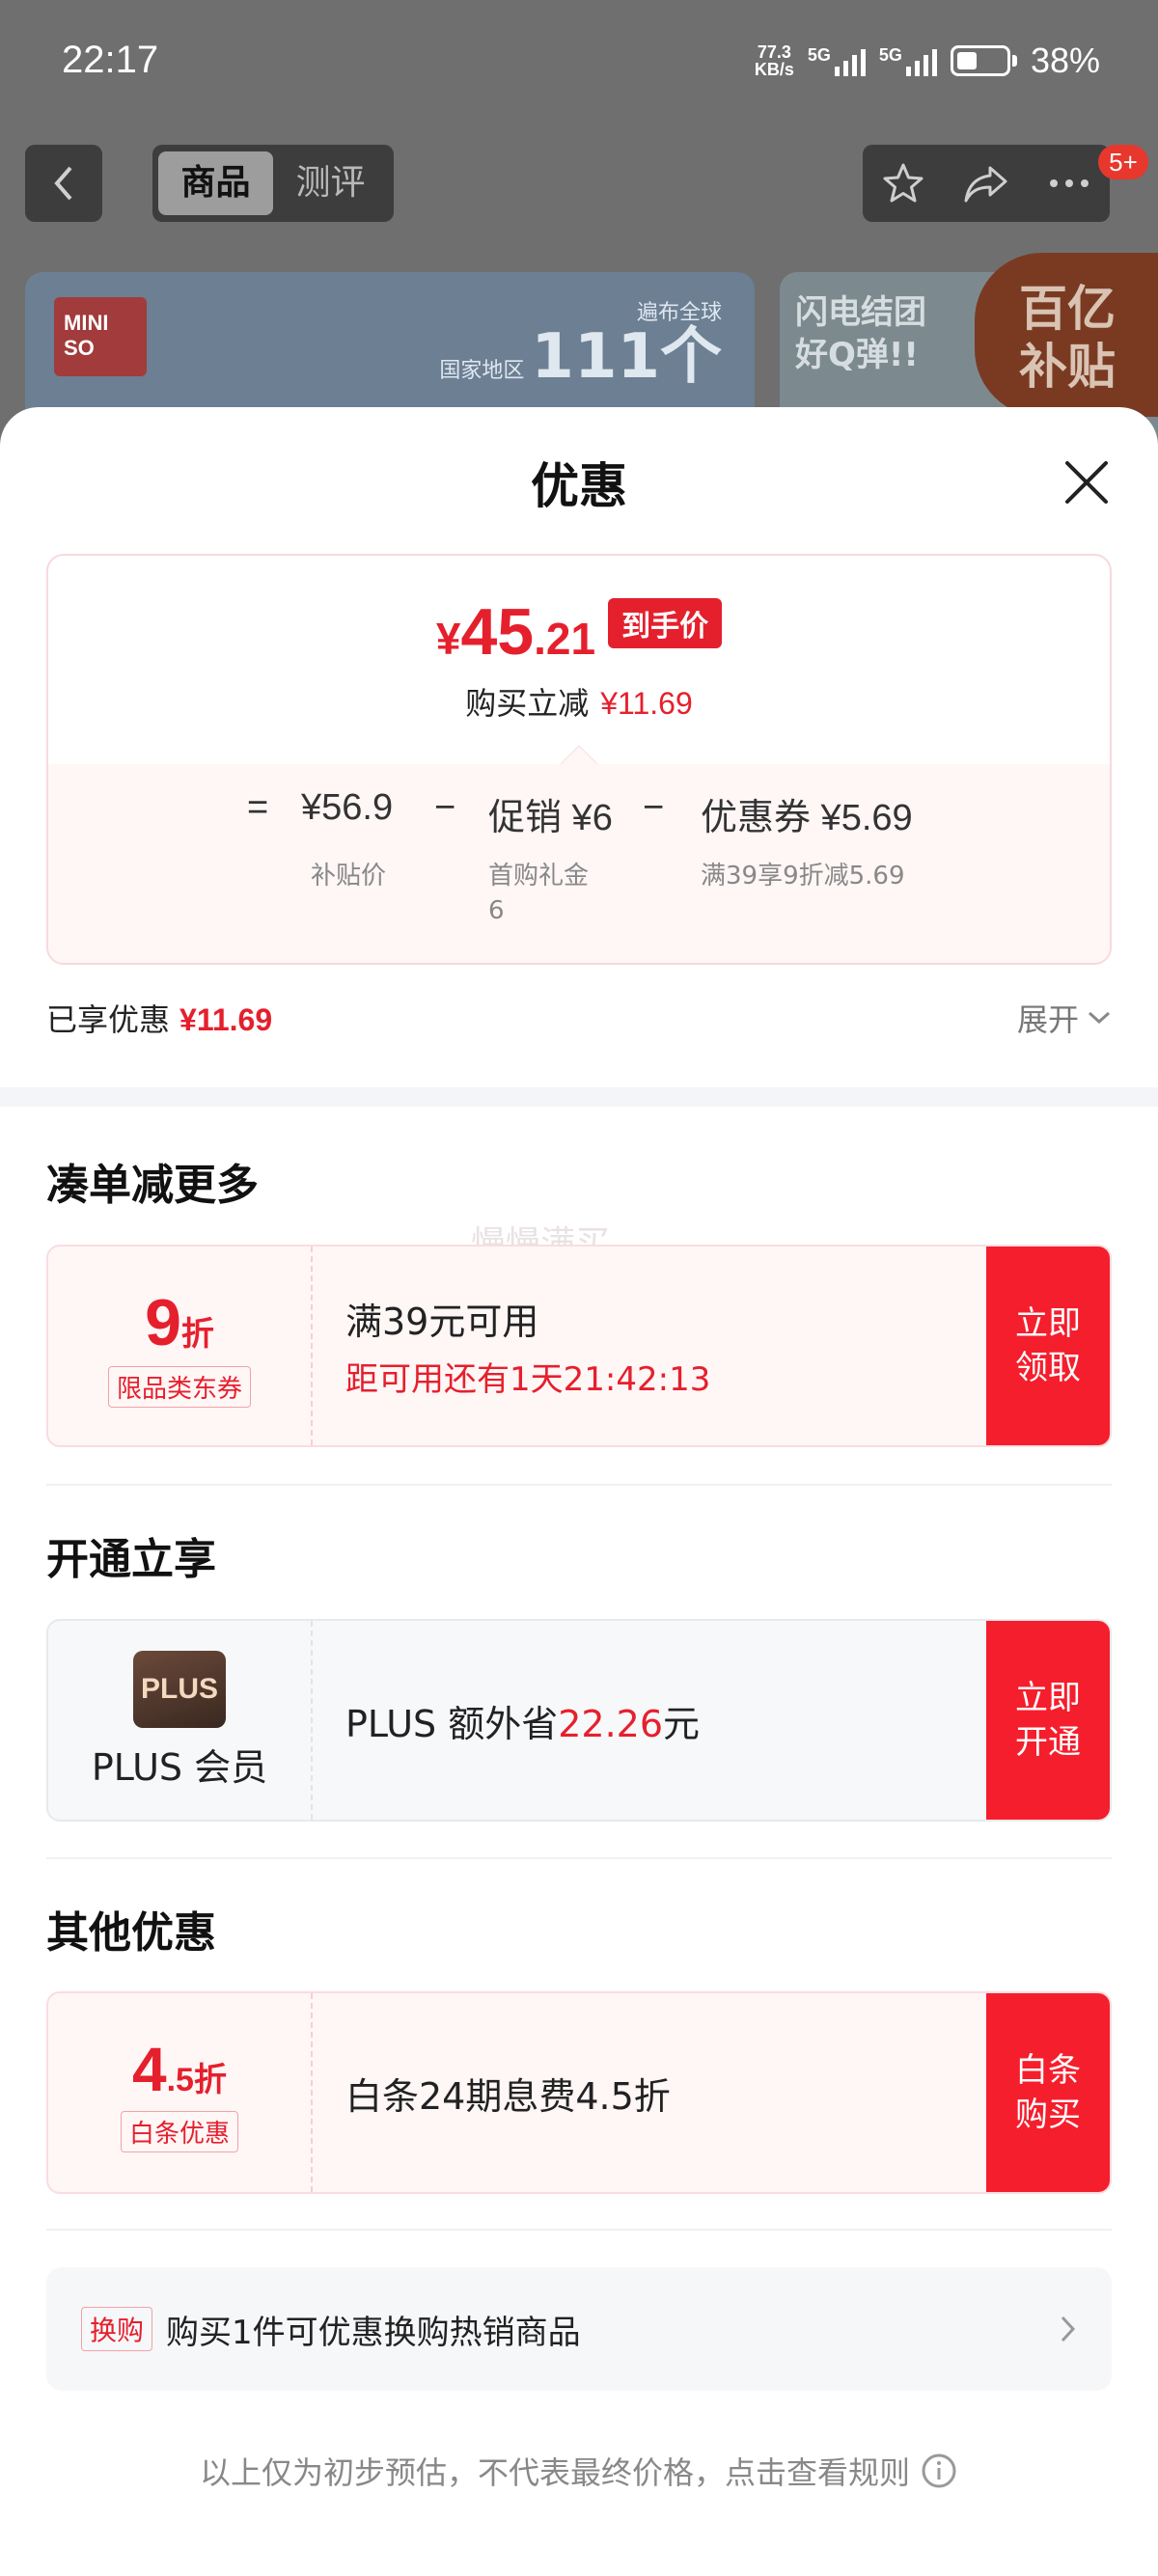  I want to click on promo-amount: 促销 ¥6, so click(550, 818).